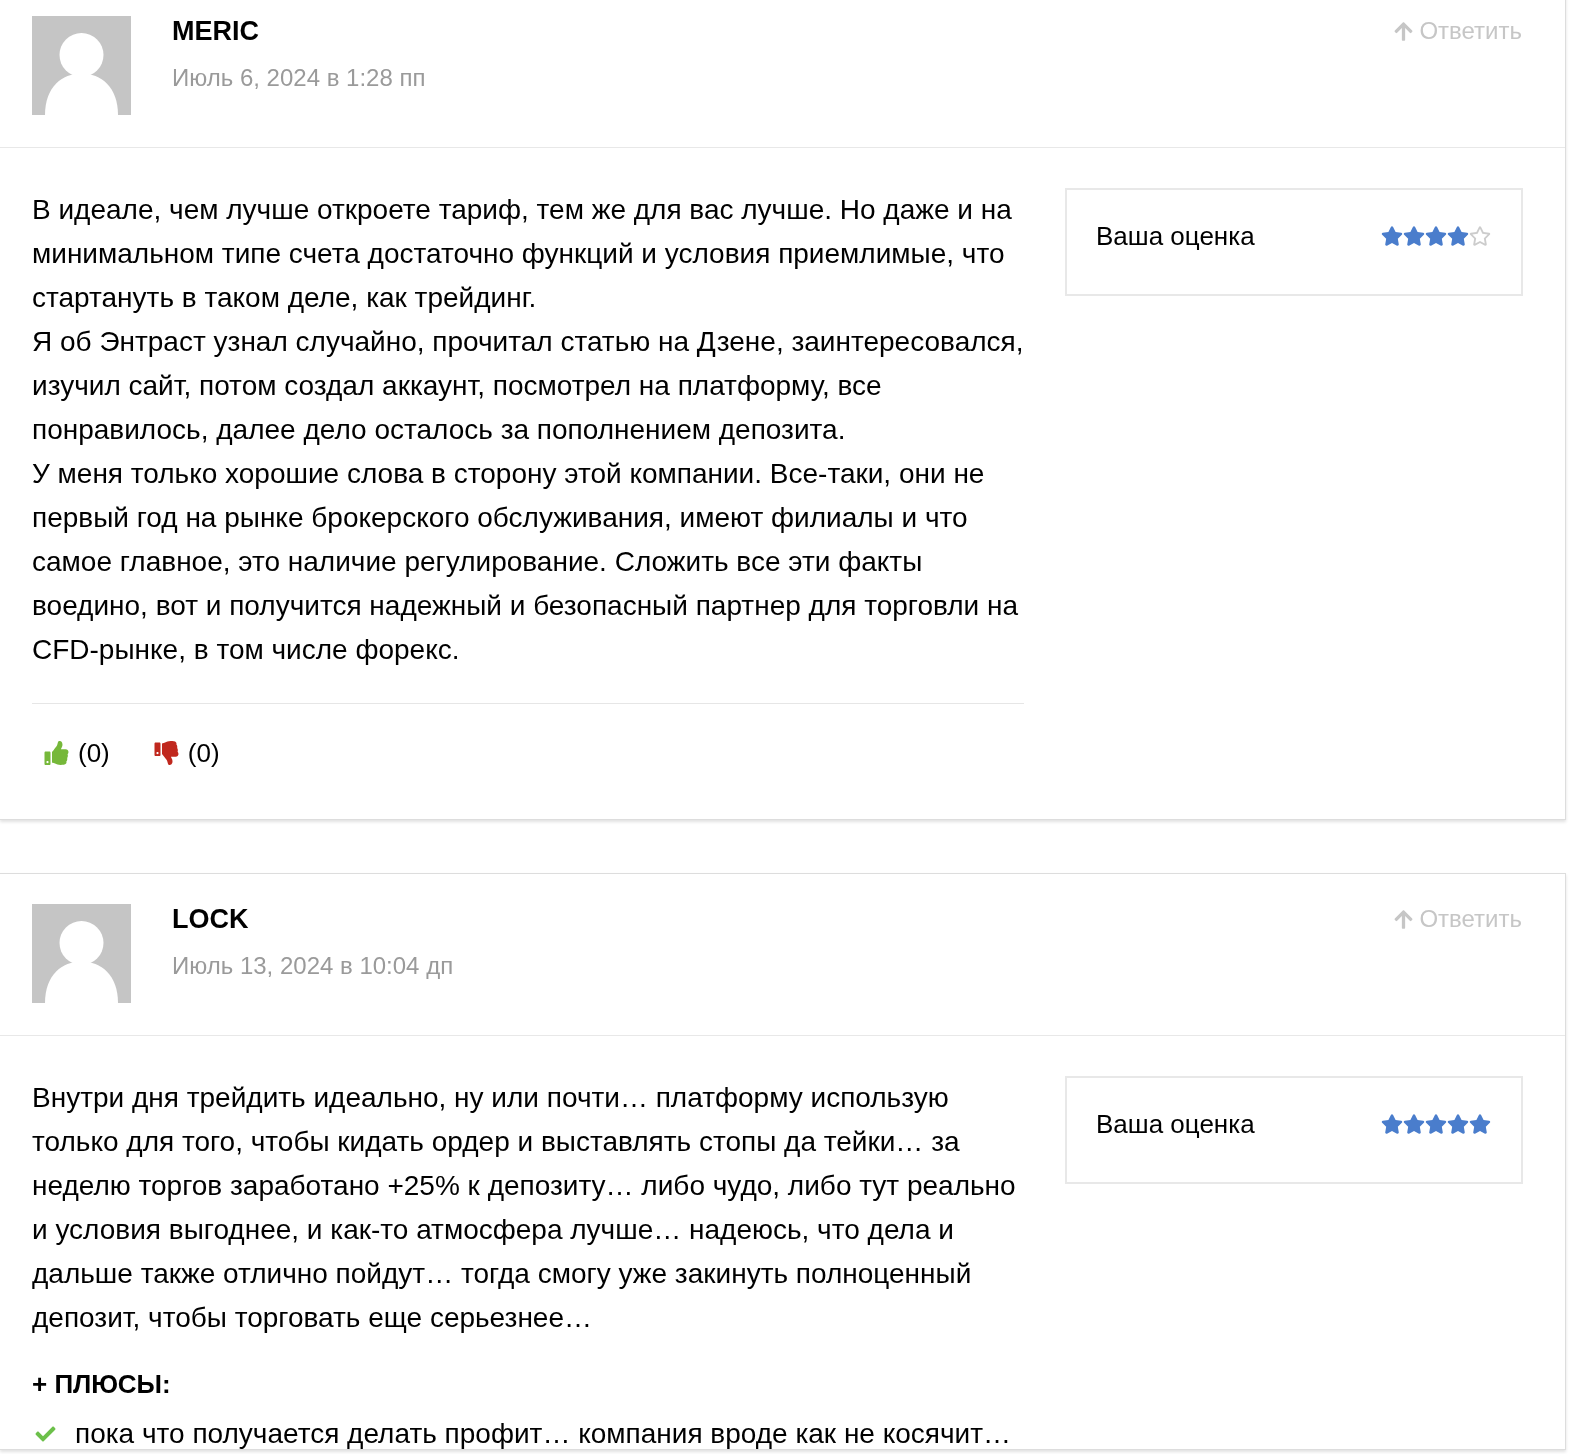 The height and width of the screenshot is (1454, 1586). What do you see at coordinates (102, 1384) in the screenshot?
I see `pros-heading: + ПЛЮСЫ:` at bounding box center [102, 1384].